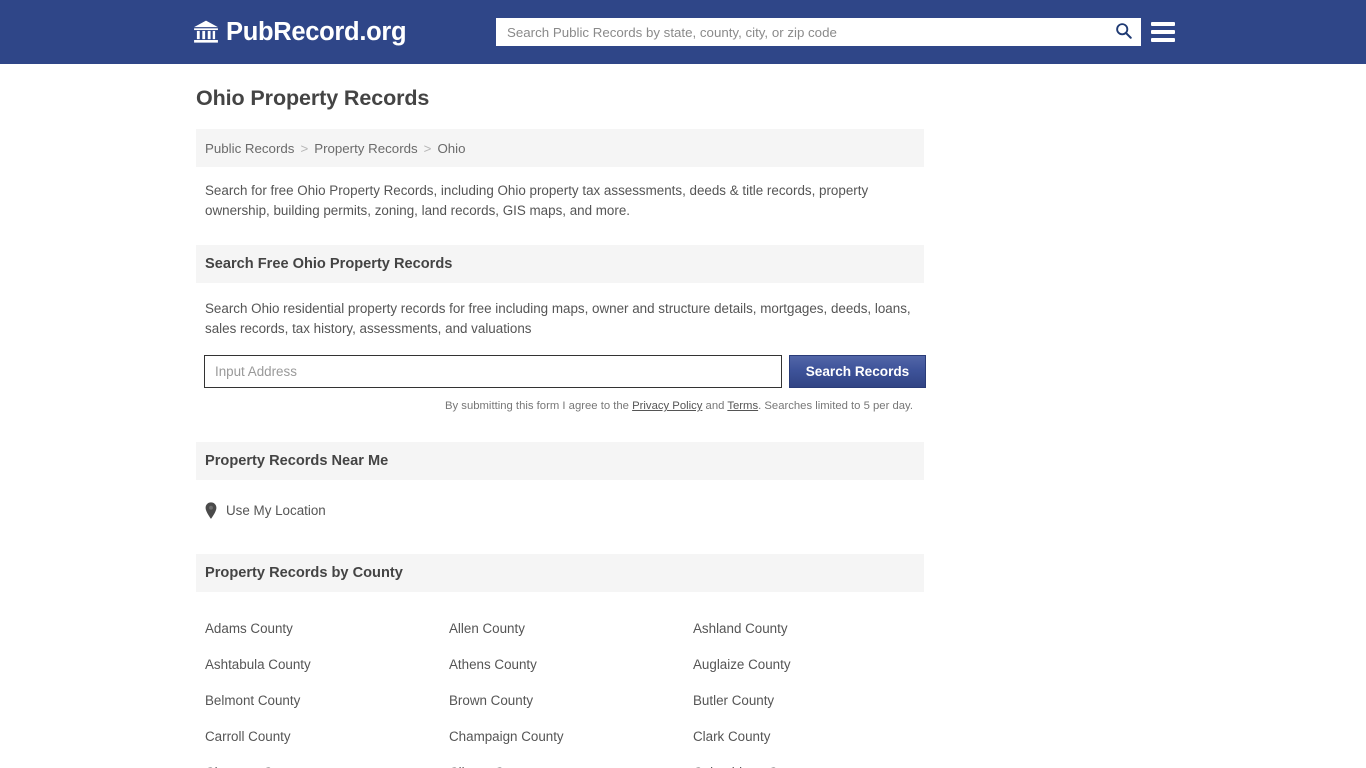 Image resolution: width=1366 pixels, height=768 pixels. What do you see at coordinates (327, 628) in the screenshot?
I see `county-link-cell: Adams County` at bounding box center [327, 628].